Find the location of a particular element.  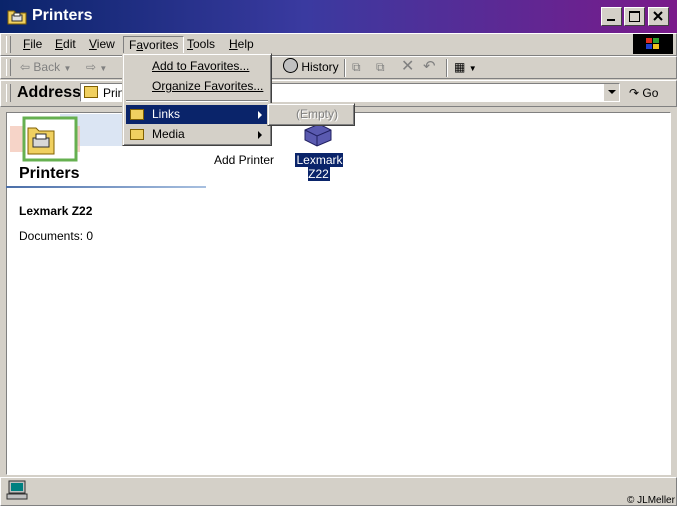

toolbar-grip is located at coordinates (8, 67).